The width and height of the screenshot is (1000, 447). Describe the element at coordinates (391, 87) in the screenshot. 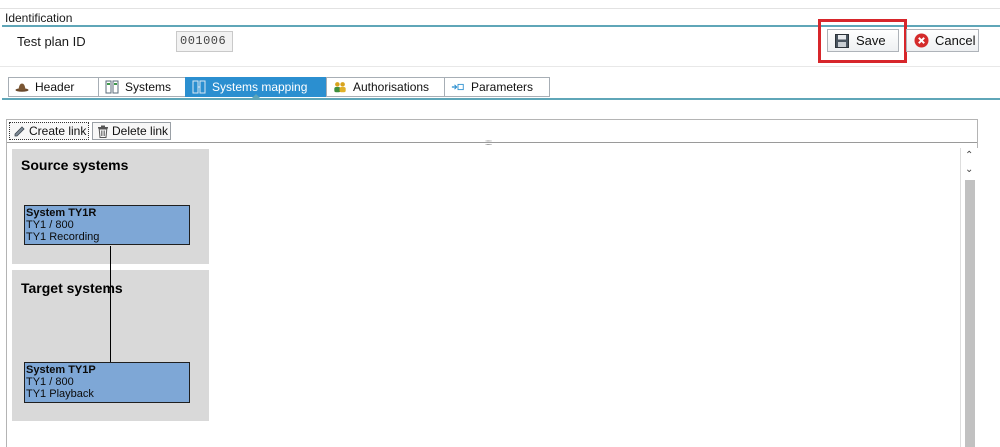

I see `tab-authorisations-label: Authorisations` at that location.